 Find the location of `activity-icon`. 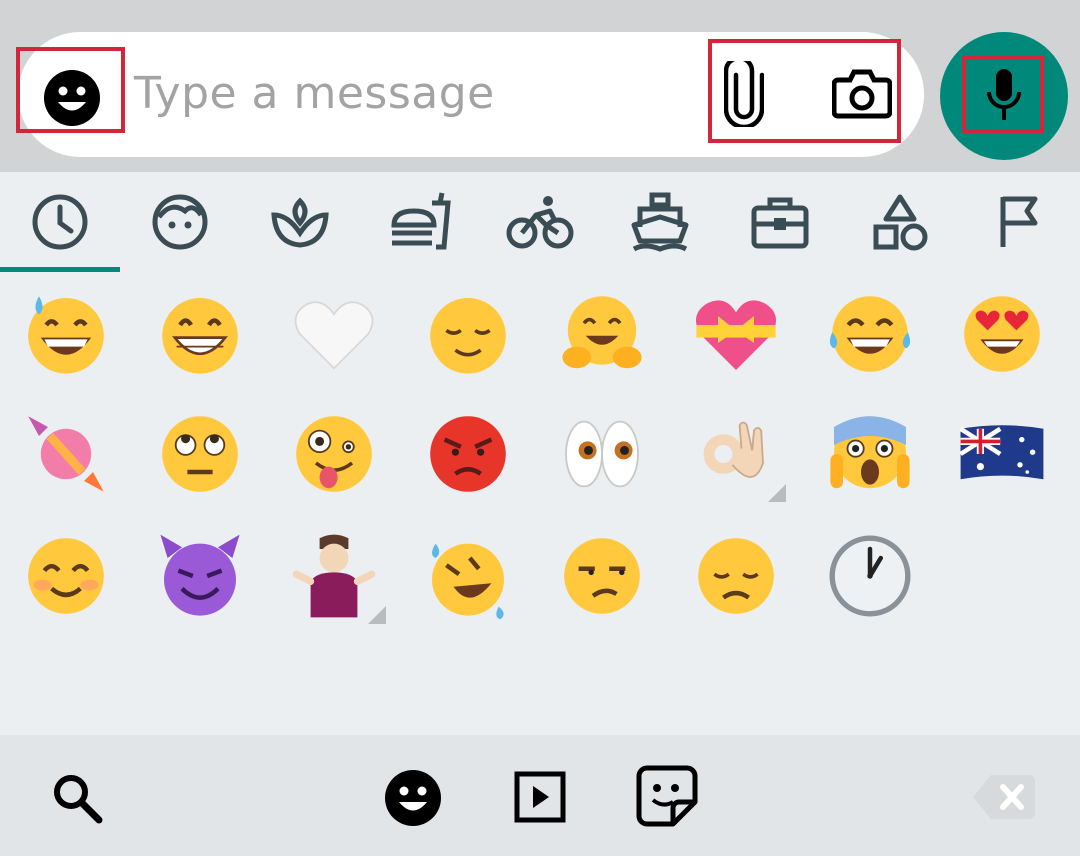

activity-icon is located at coordinates (540, 222).